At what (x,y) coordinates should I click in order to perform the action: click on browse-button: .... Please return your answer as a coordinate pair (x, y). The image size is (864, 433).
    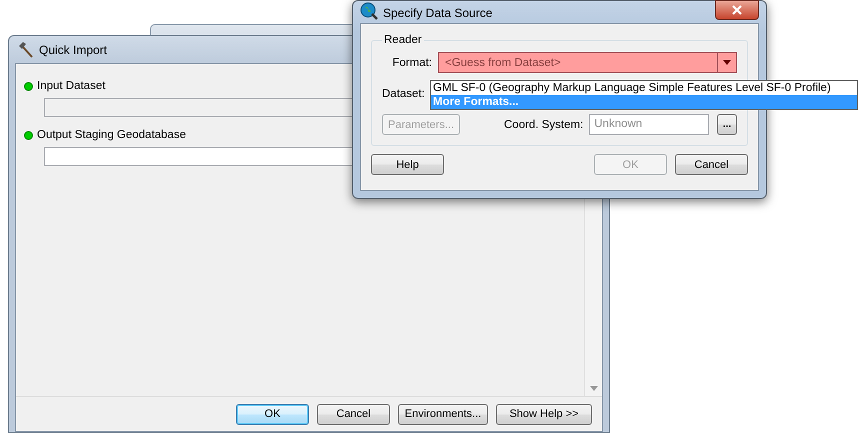
    Looking at the image, I should click on (727, 124).